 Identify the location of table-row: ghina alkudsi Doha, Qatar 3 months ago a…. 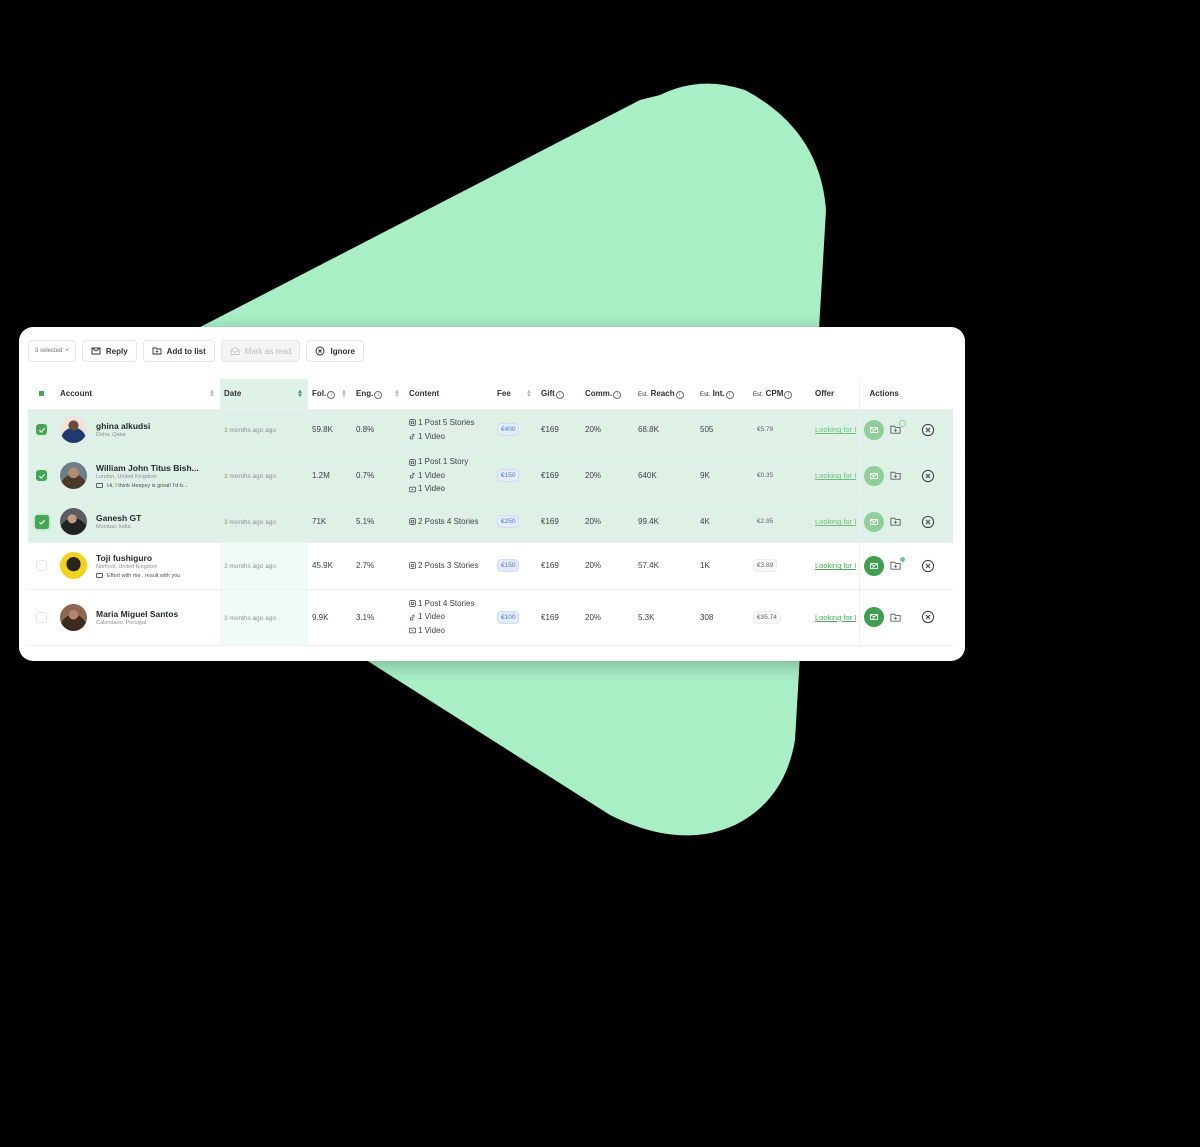
(491, 430).